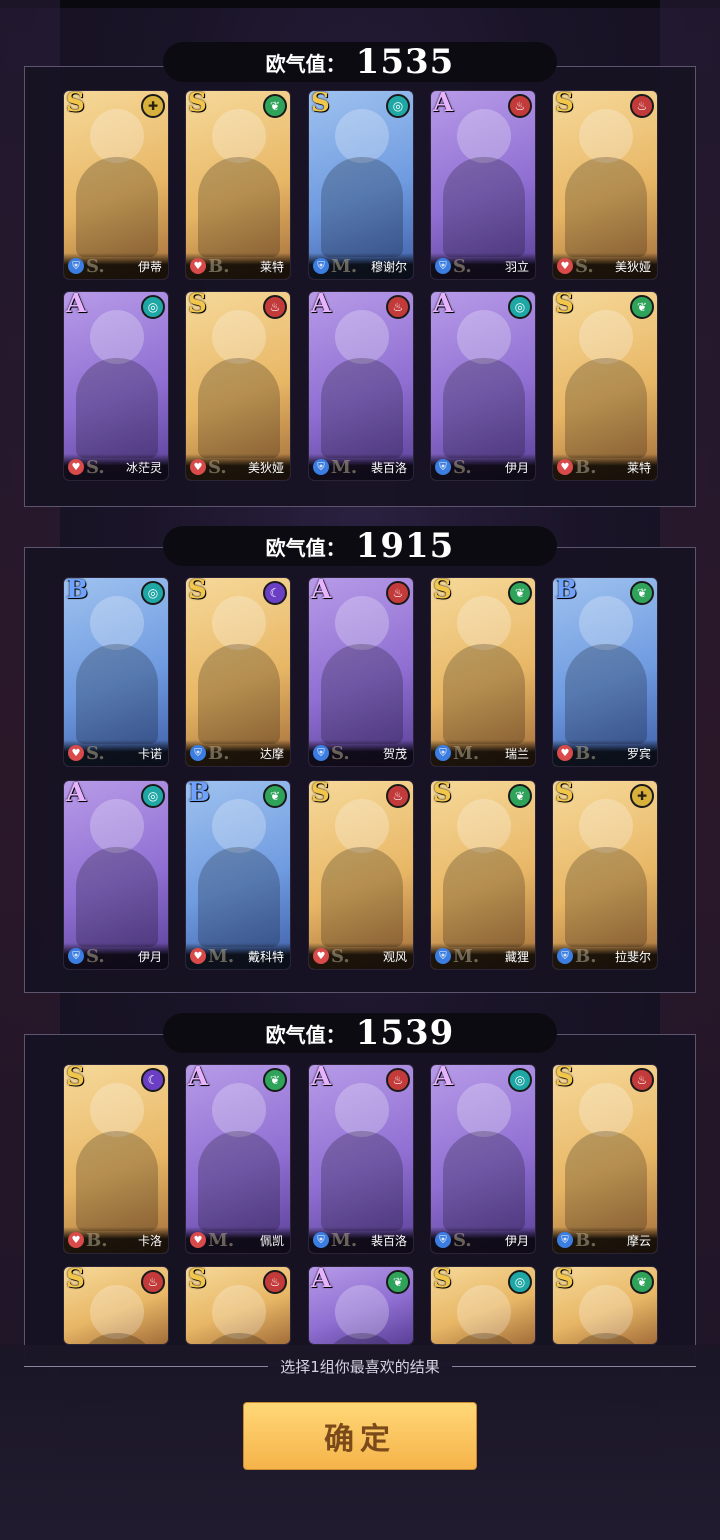 This screenshot has width=720, height=1540. Describe the element at coordinates (238, 672) in the screenshot. I see `hero-card: S ☾ ⛨ B. 达摩` at that location.